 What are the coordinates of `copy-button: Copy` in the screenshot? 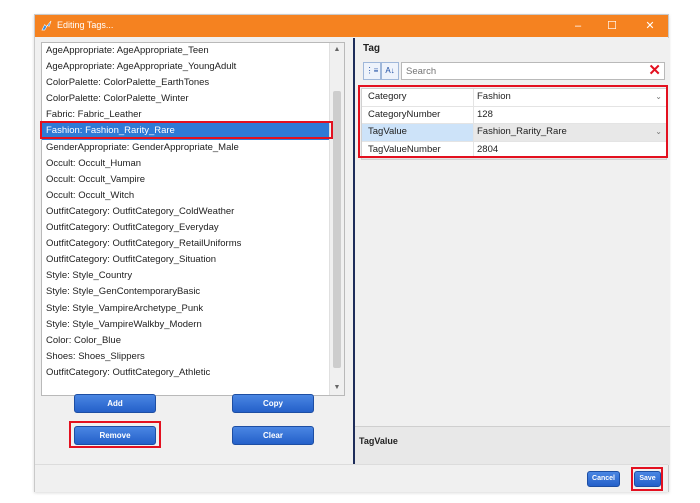 It's located at (273, 403).